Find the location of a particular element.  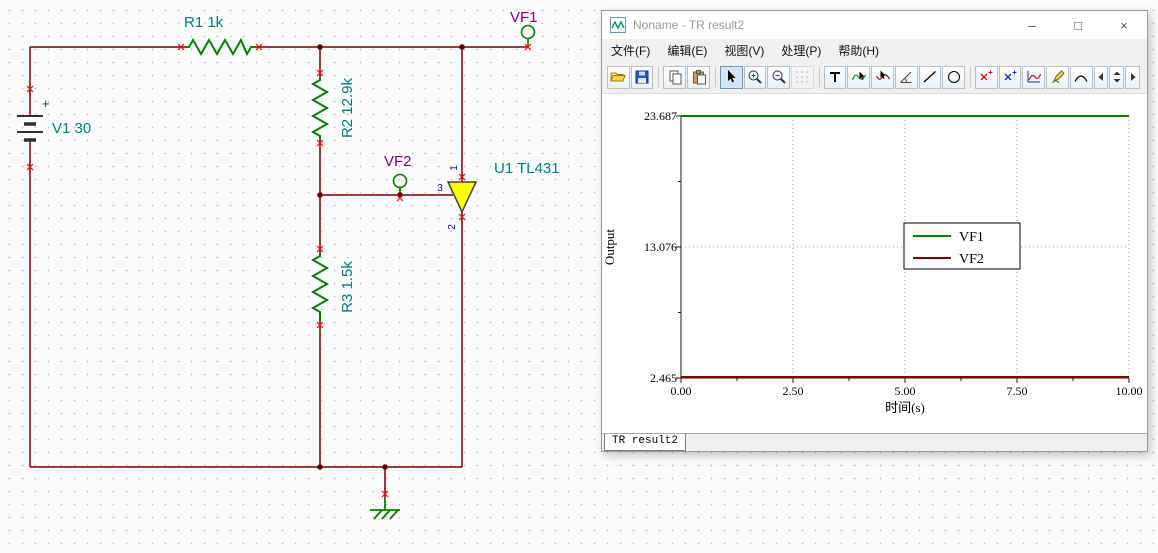

grid-dots-icon is located at coordinates (802, 77).